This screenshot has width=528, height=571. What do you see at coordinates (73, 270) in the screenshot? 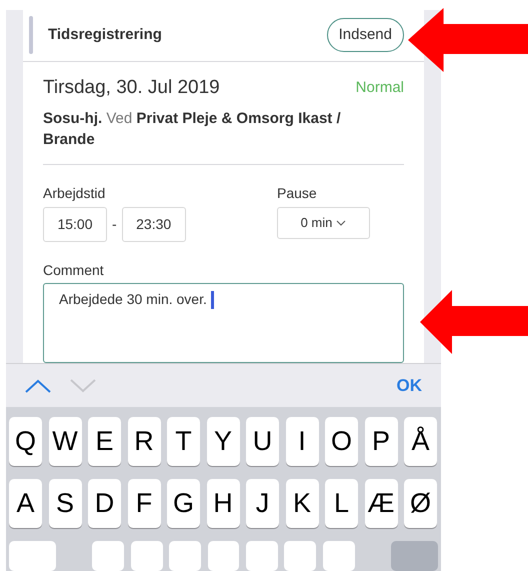
I see `field-label: Comment` at bounding box center [73, 270].